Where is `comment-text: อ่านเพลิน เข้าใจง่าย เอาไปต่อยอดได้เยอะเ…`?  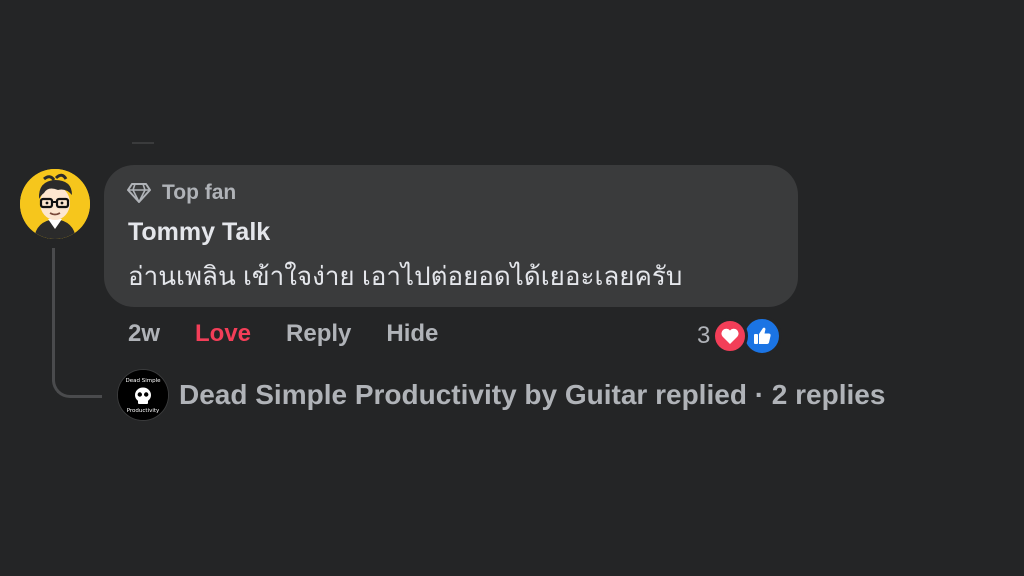 comment-text: อ่านเพลิน เข้าใจง่าย เอาไปต่อยอดได้เยอะเ… is located at coordinates (405, 276).